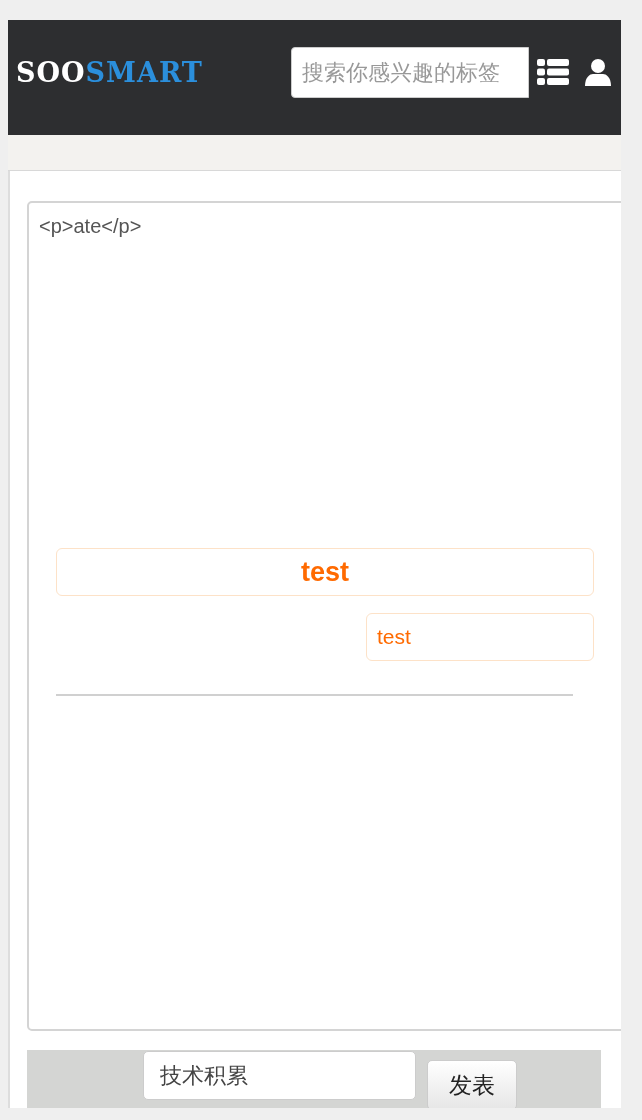 The width and height of the screenshot is (642, 1120). I want to click on editor-text: <p>ate</p>, so click(91, 226).